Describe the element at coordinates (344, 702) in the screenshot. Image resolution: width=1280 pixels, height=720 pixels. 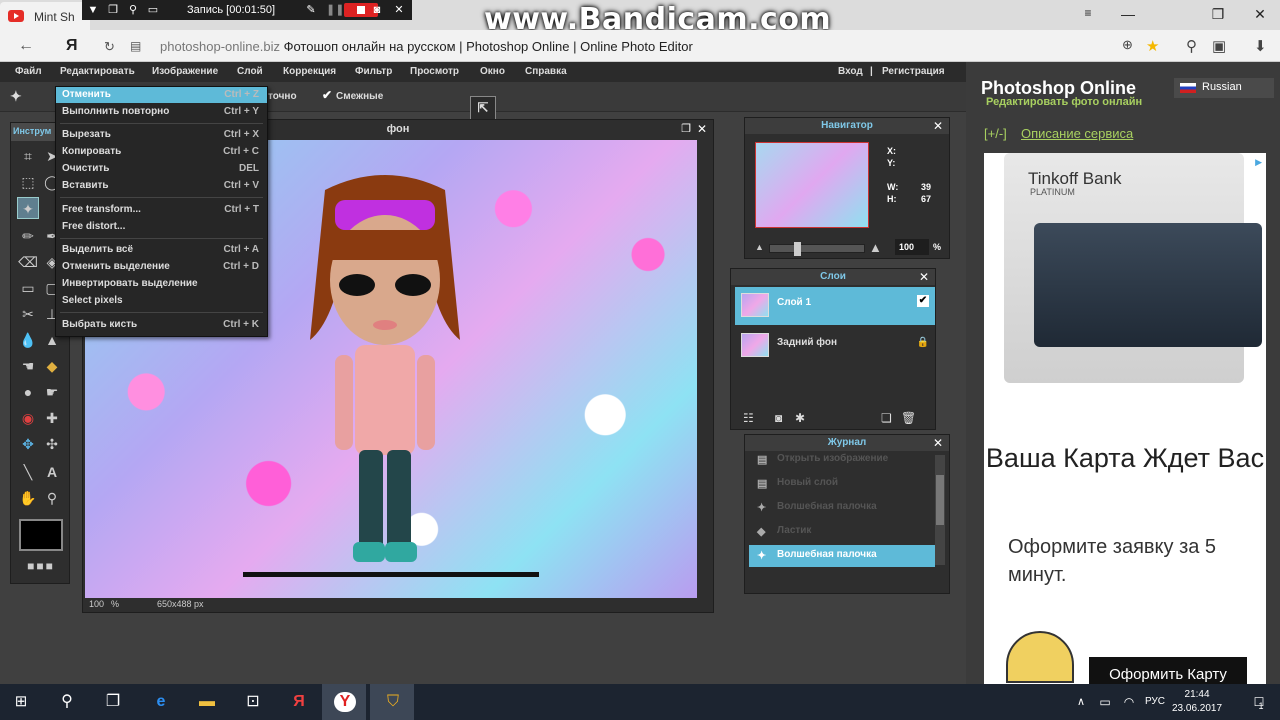
I see `active-app-slot: Y` at that location.